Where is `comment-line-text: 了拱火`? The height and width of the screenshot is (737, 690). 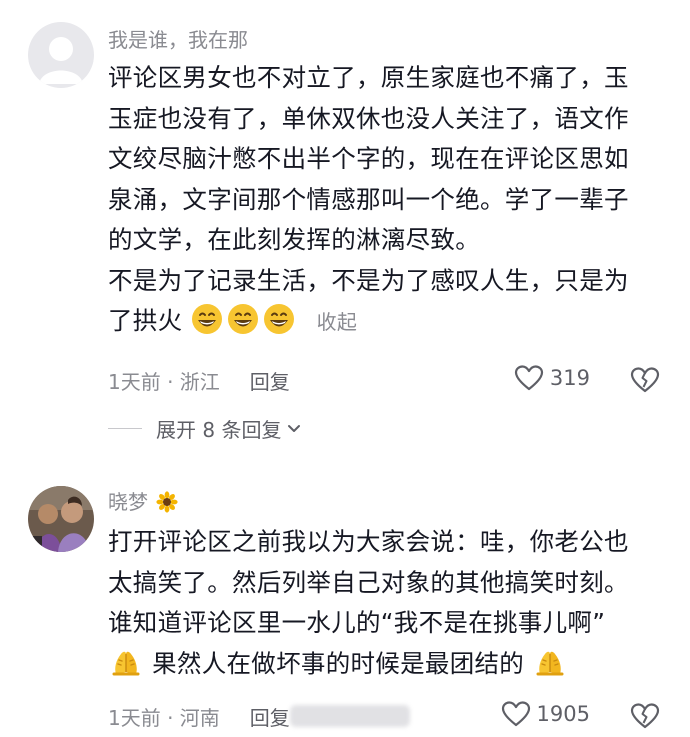
comment-line-text: 了拱火 is located at coordinates (145, 320).